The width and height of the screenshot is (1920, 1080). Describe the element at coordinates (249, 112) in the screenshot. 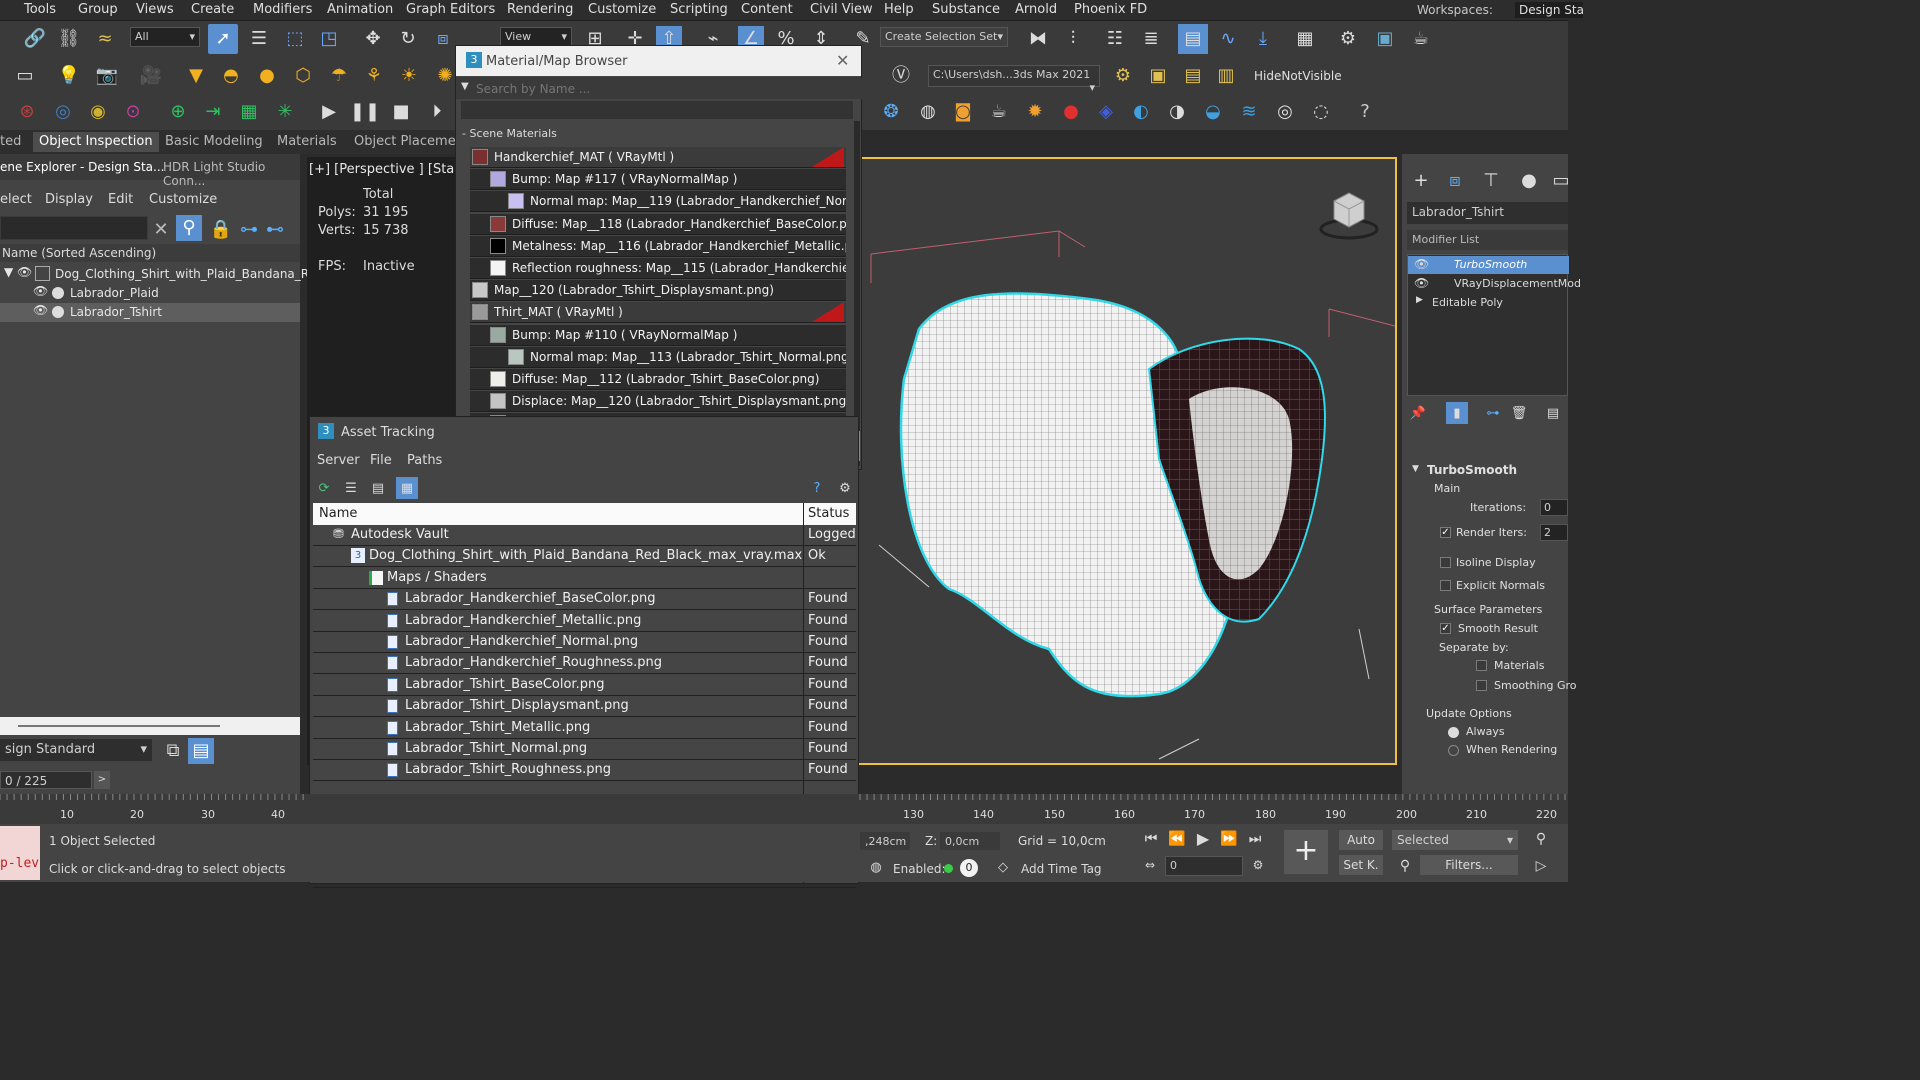

I see `grid-icon: ▦` at that location.